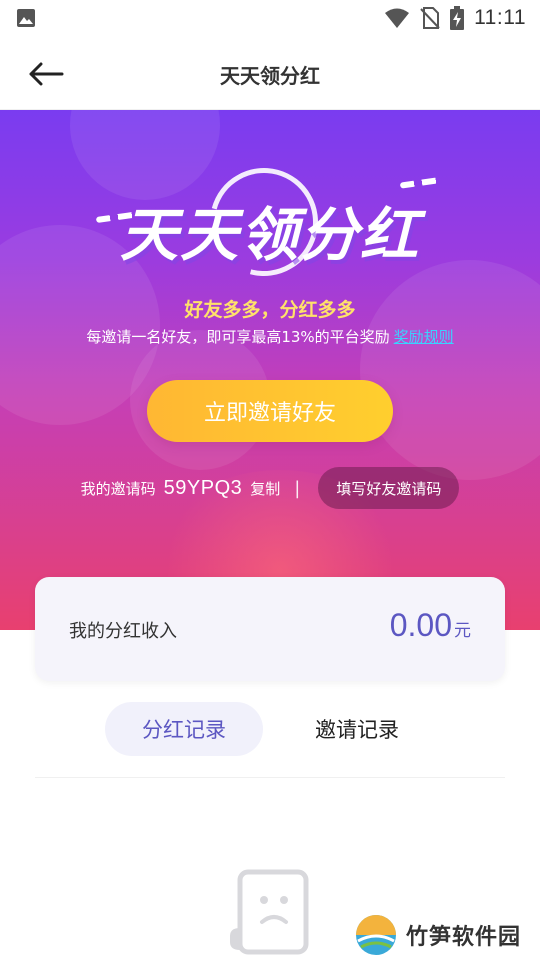  I want to click on status-icons: 11:11, so click(455, 18).